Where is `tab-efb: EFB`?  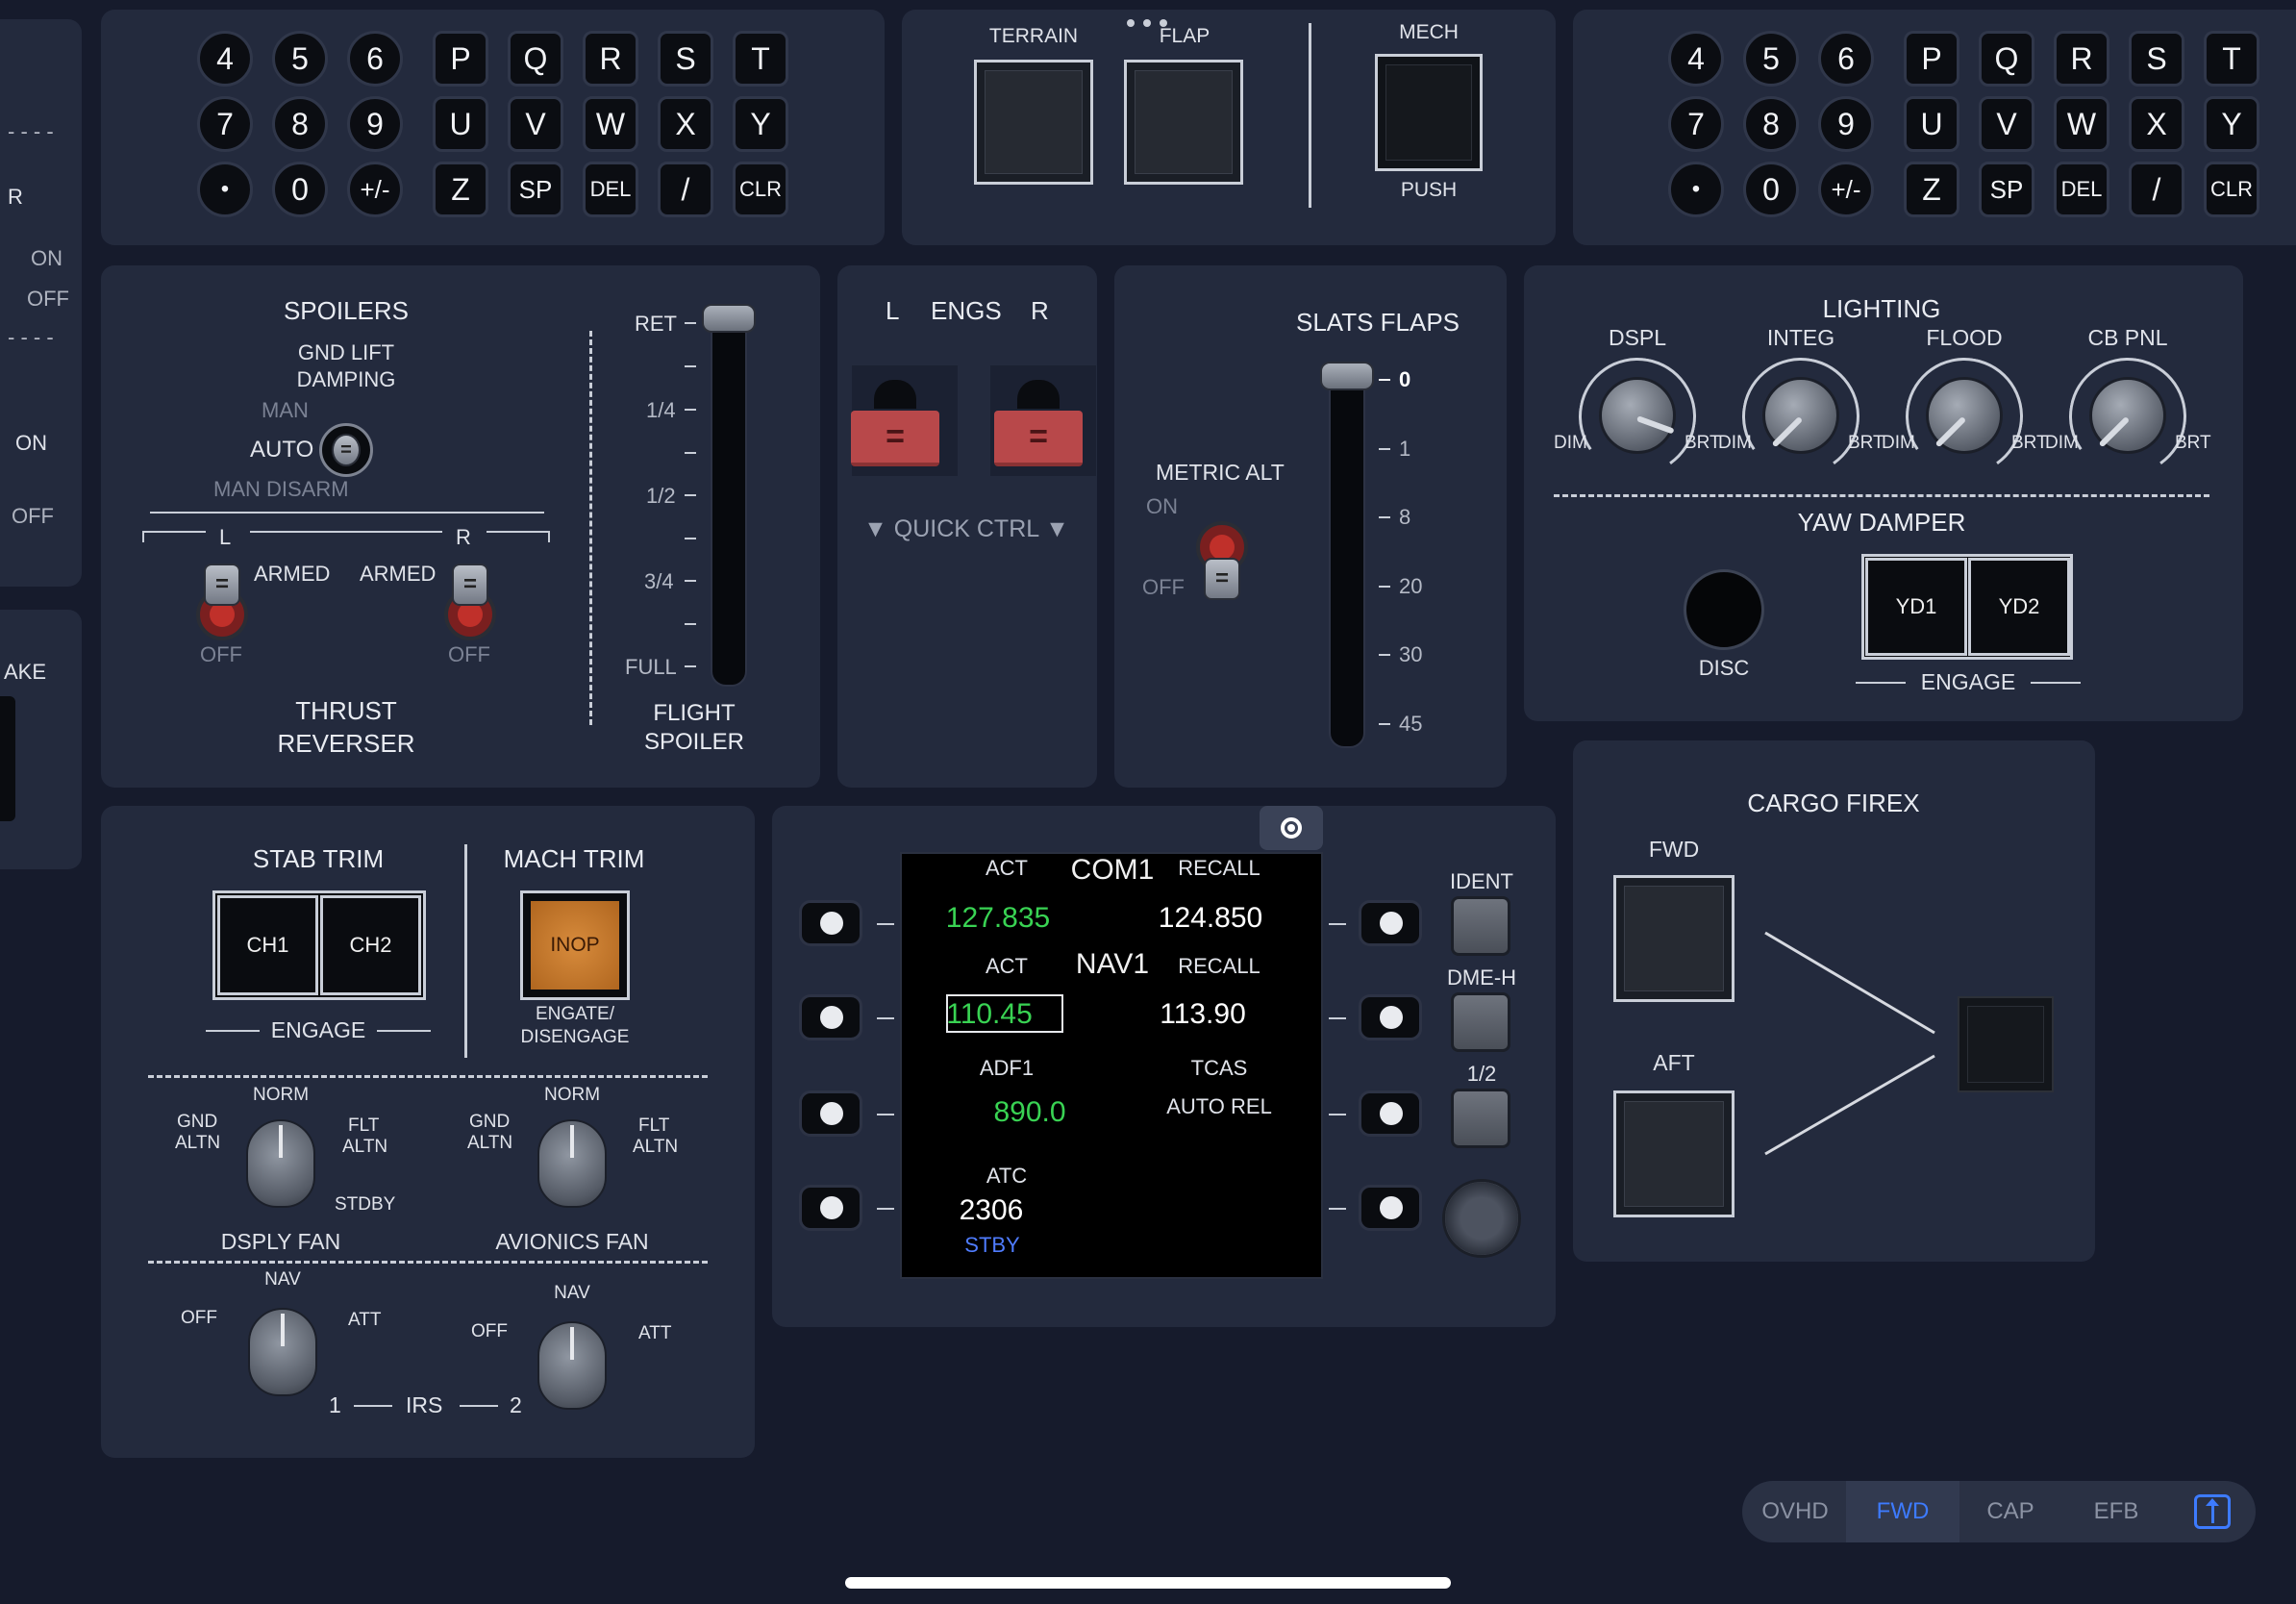
tab-efb: EFB is located at coordinates (2116, 1511).